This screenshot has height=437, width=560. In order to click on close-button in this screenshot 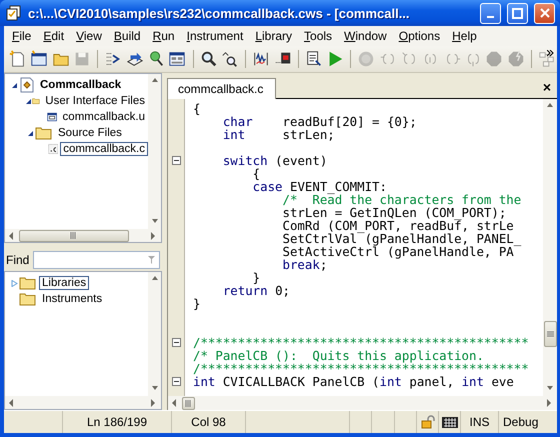, I will do `click(544, 13)`.